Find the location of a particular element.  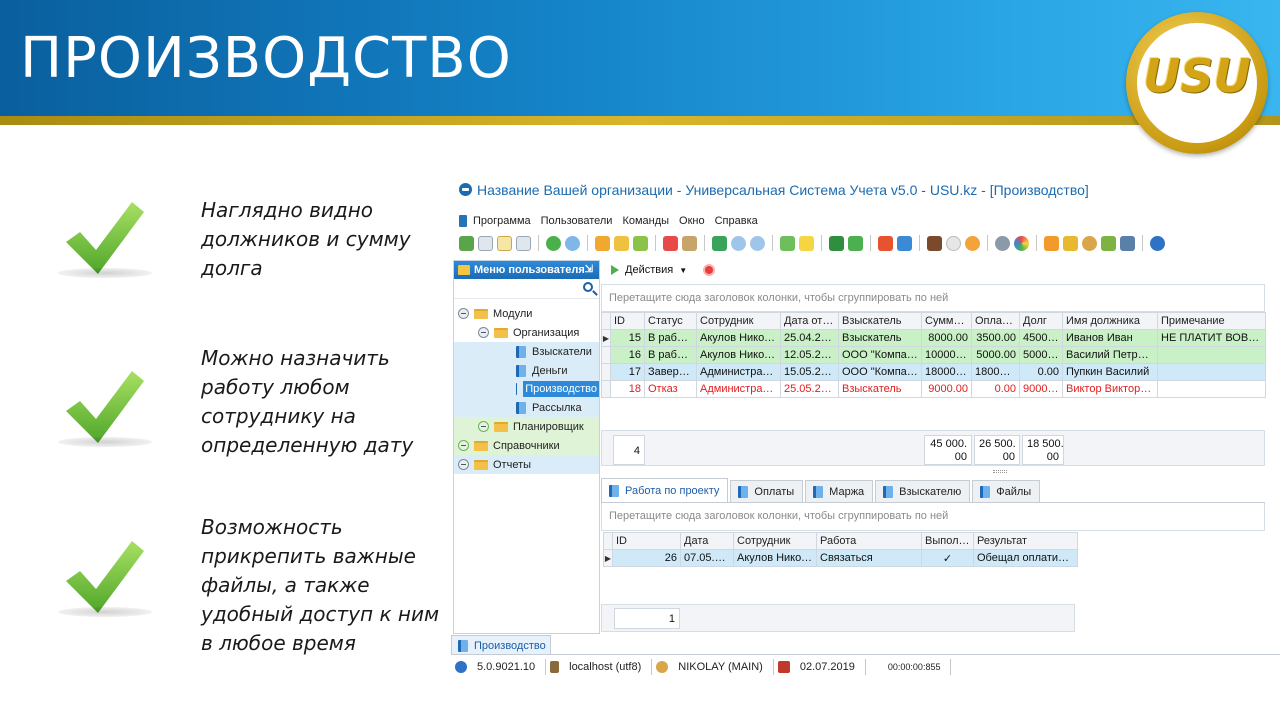

window-tab-production: Производство is located at coordinates (501, 645).